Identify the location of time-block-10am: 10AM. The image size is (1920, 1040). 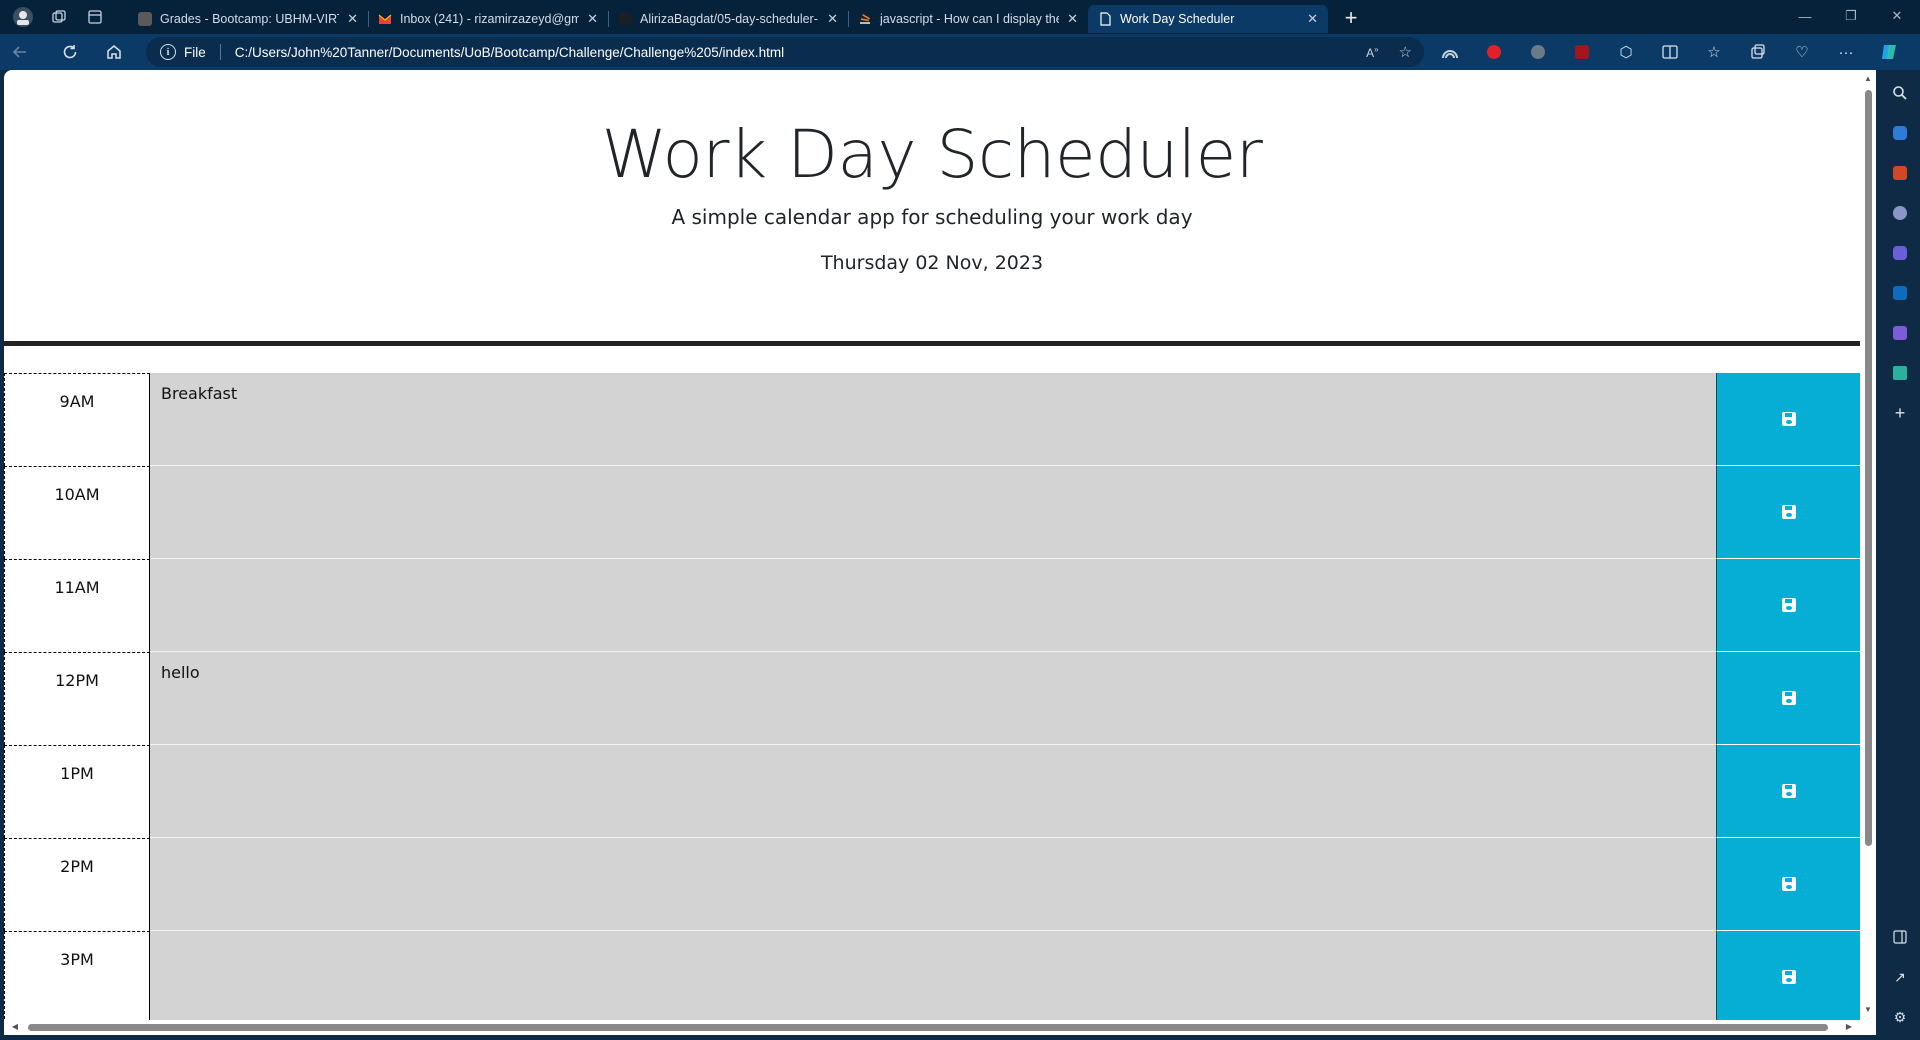
(932, 512).